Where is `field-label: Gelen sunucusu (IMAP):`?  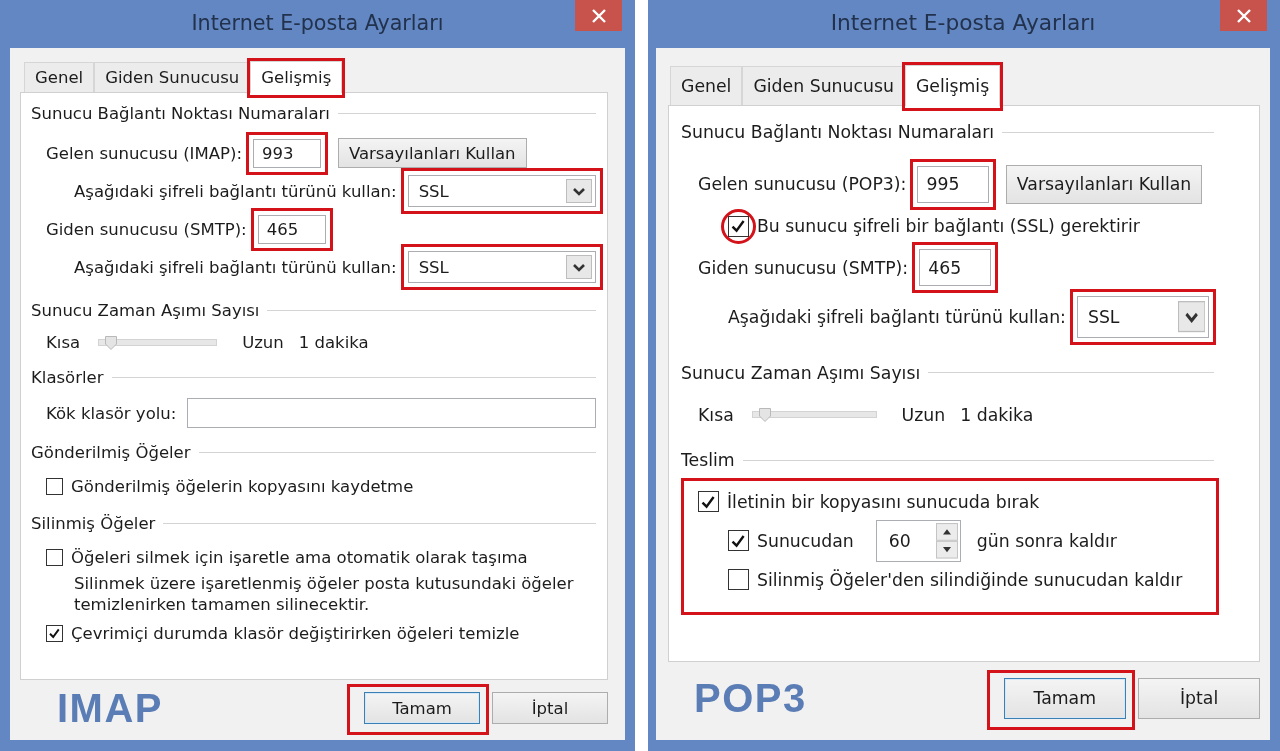
field-label: Gelen sunucusu (IMAP): is located at coordinates (144, 153).